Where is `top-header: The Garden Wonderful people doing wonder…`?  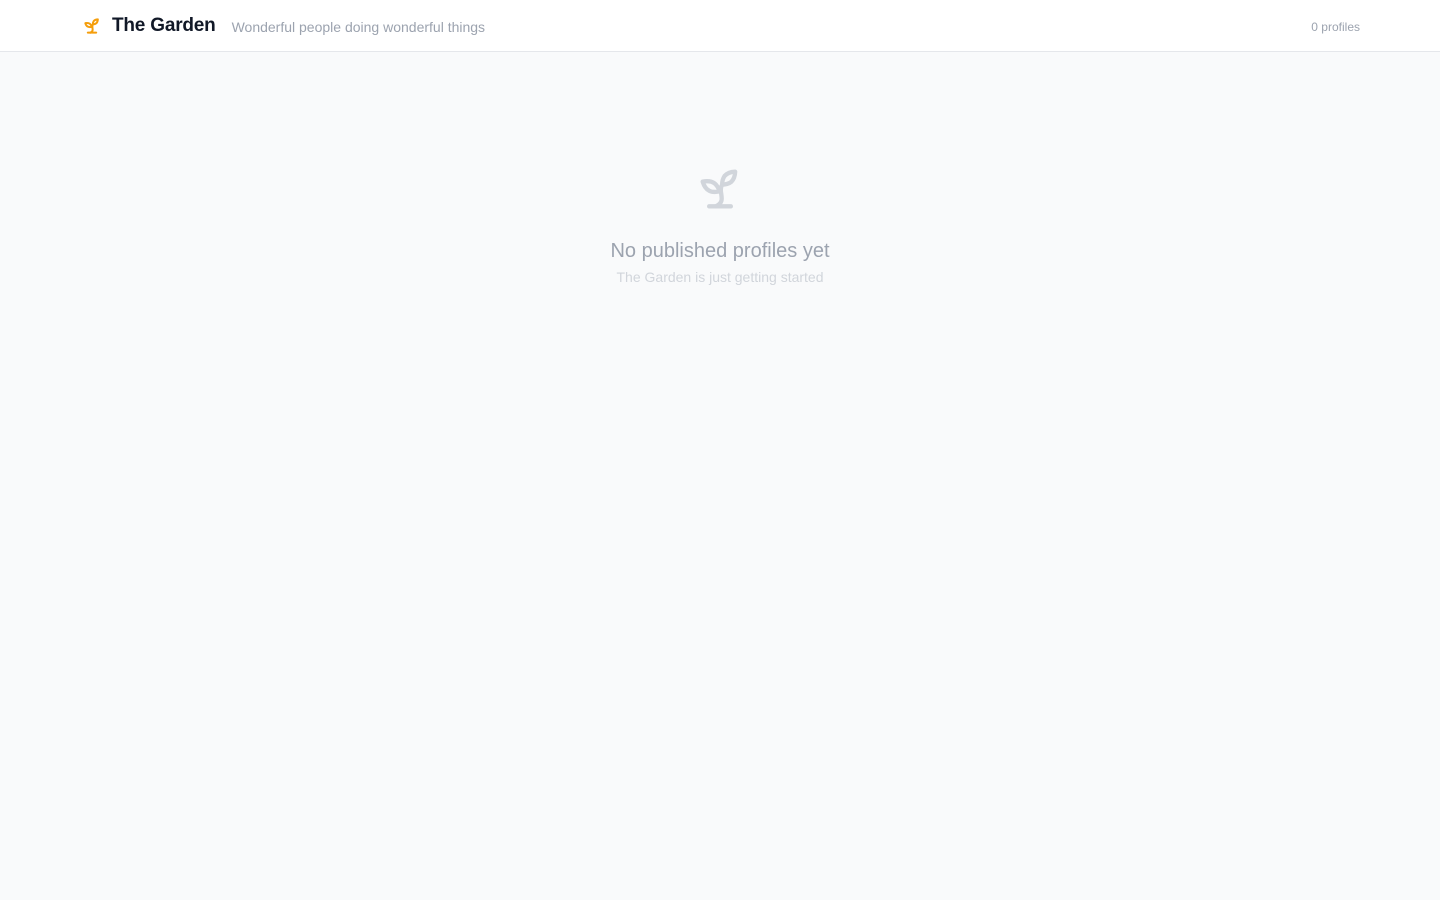
top-header: The Garden Wonderful people doing wonder… is located at coordinates (720, 26).